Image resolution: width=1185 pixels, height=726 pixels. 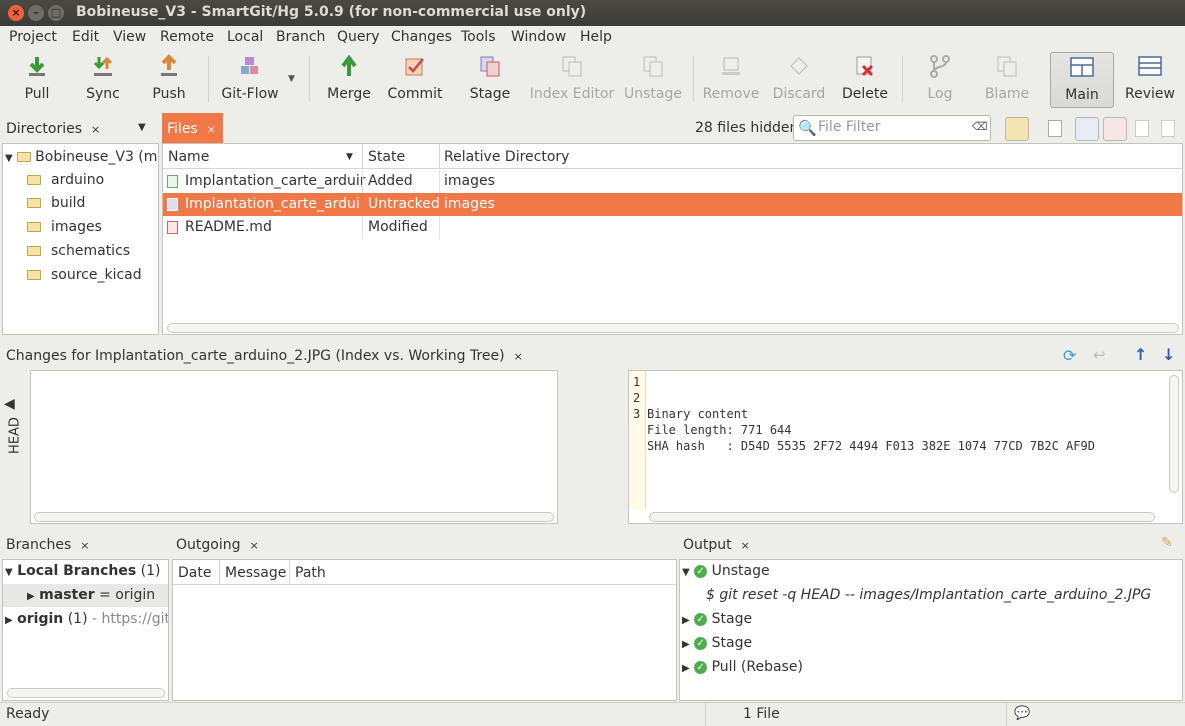 What do you see at coordinates (53, 129) in the screenshot?
I see `tab-directories: Directories ×` at bounding box center [53, 129].